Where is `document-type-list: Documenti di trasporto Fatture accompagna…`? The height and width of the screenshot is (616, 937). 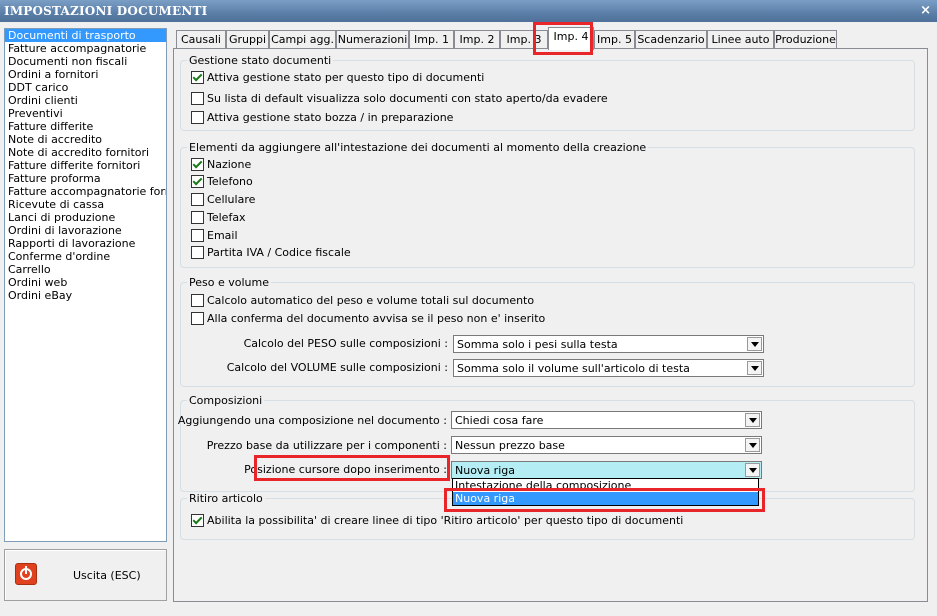
document-type-list: Documenti di trasporto Fatture accompagna… is located at coordinates (85, 285).